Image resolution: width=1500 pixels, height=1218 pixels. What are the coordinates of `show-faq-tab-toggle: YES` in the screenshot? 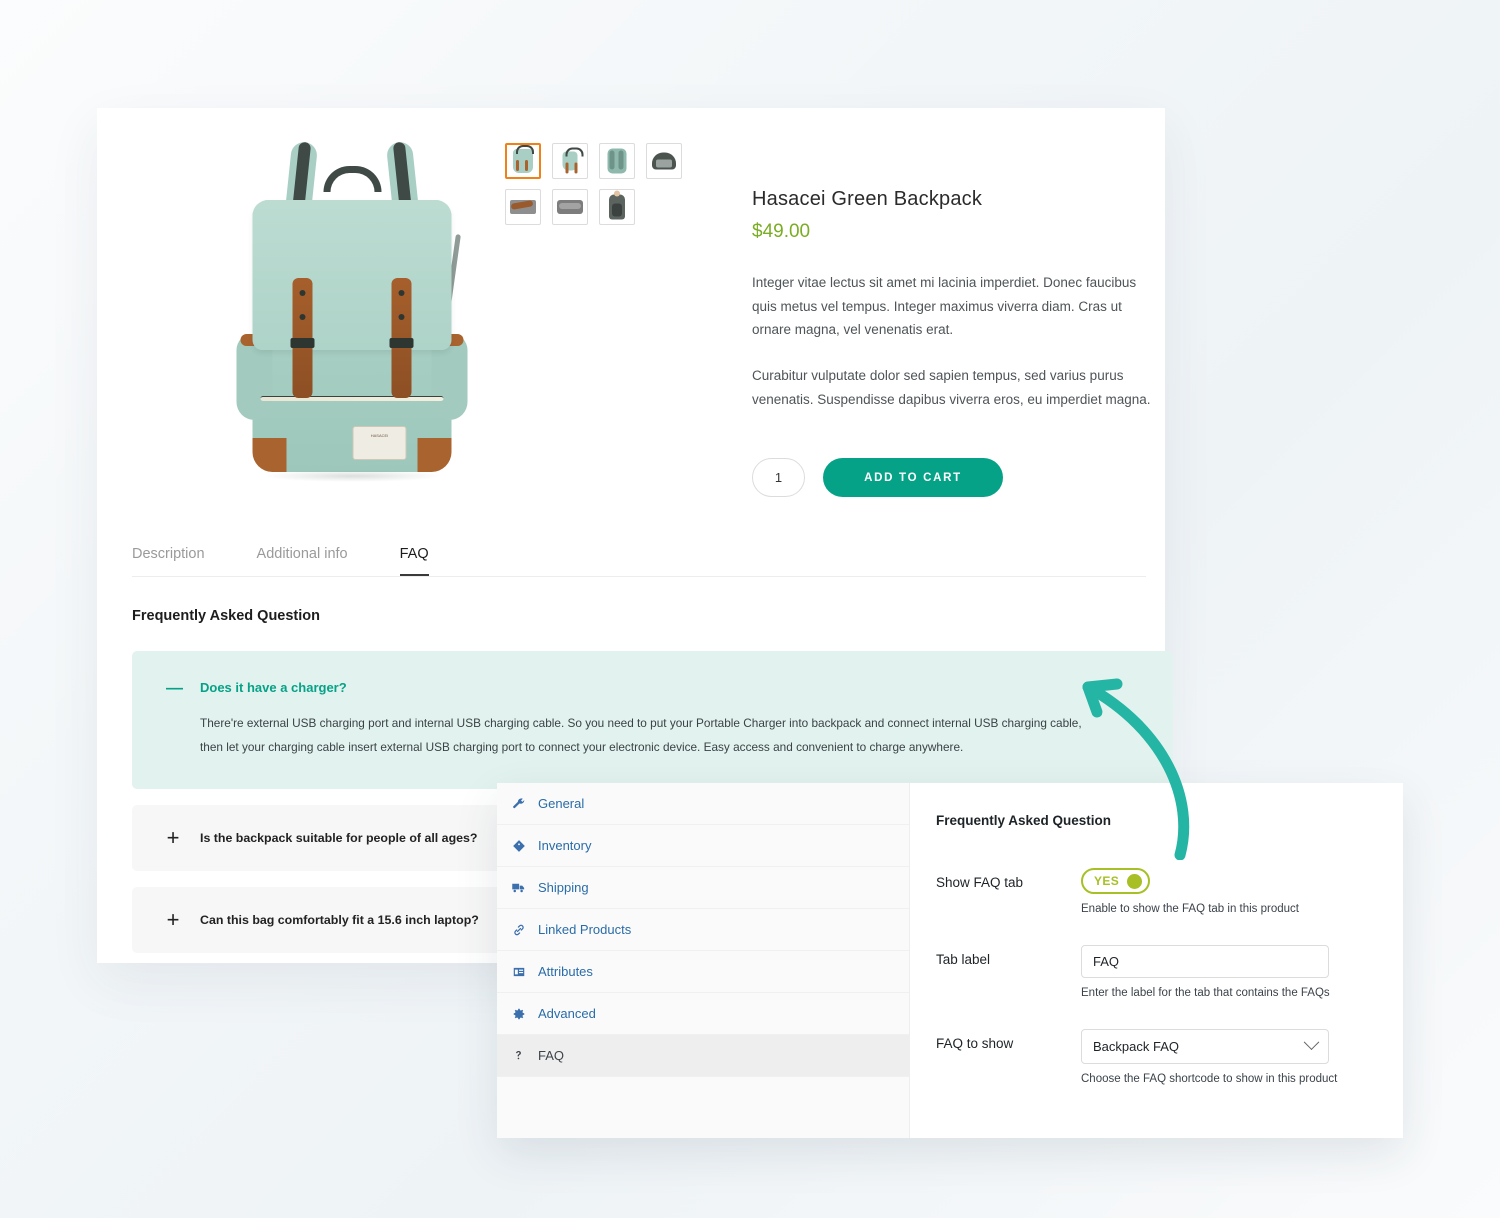 It's located at (1116, 881).